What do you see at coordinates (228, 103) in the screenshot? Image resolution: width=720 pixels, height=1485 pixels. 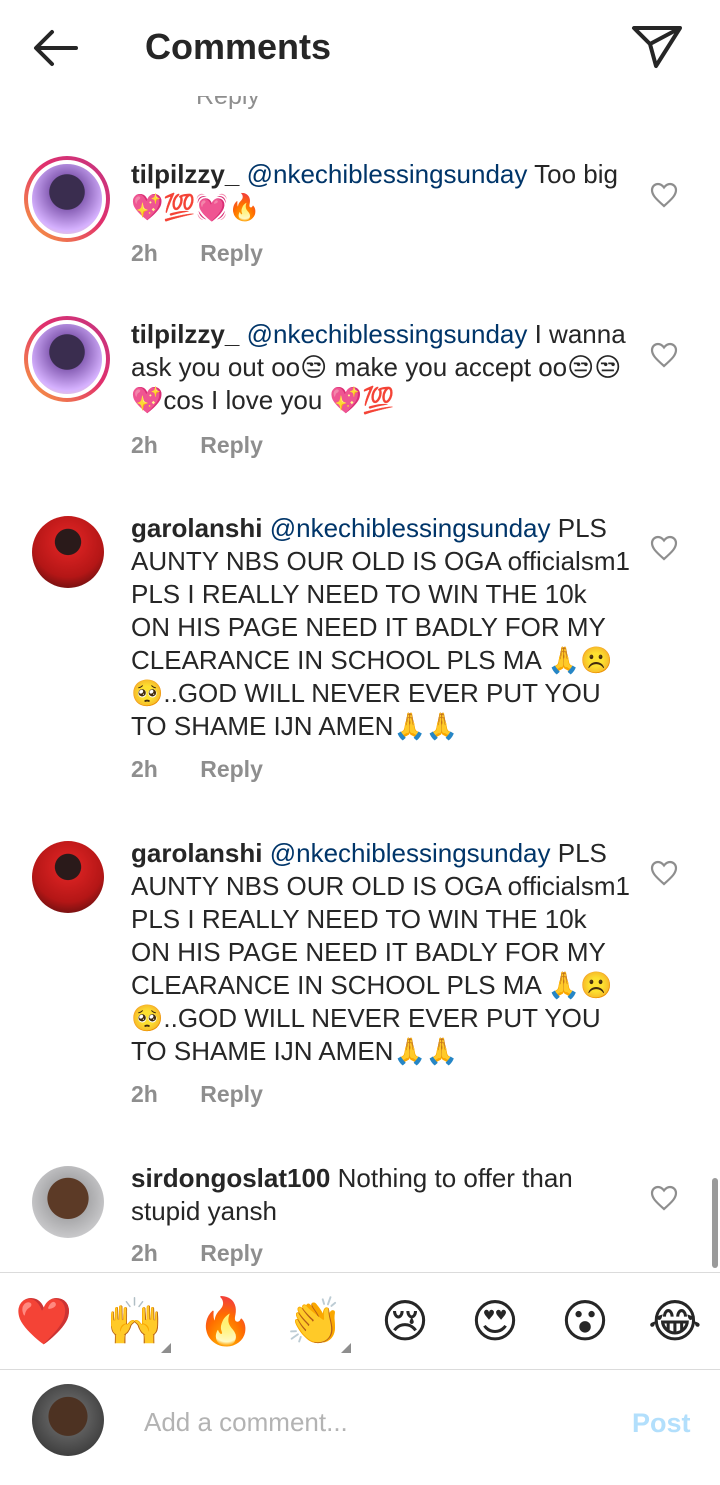 I see `cut-off-reply-link: Reply` at bounding box center [228, 103].